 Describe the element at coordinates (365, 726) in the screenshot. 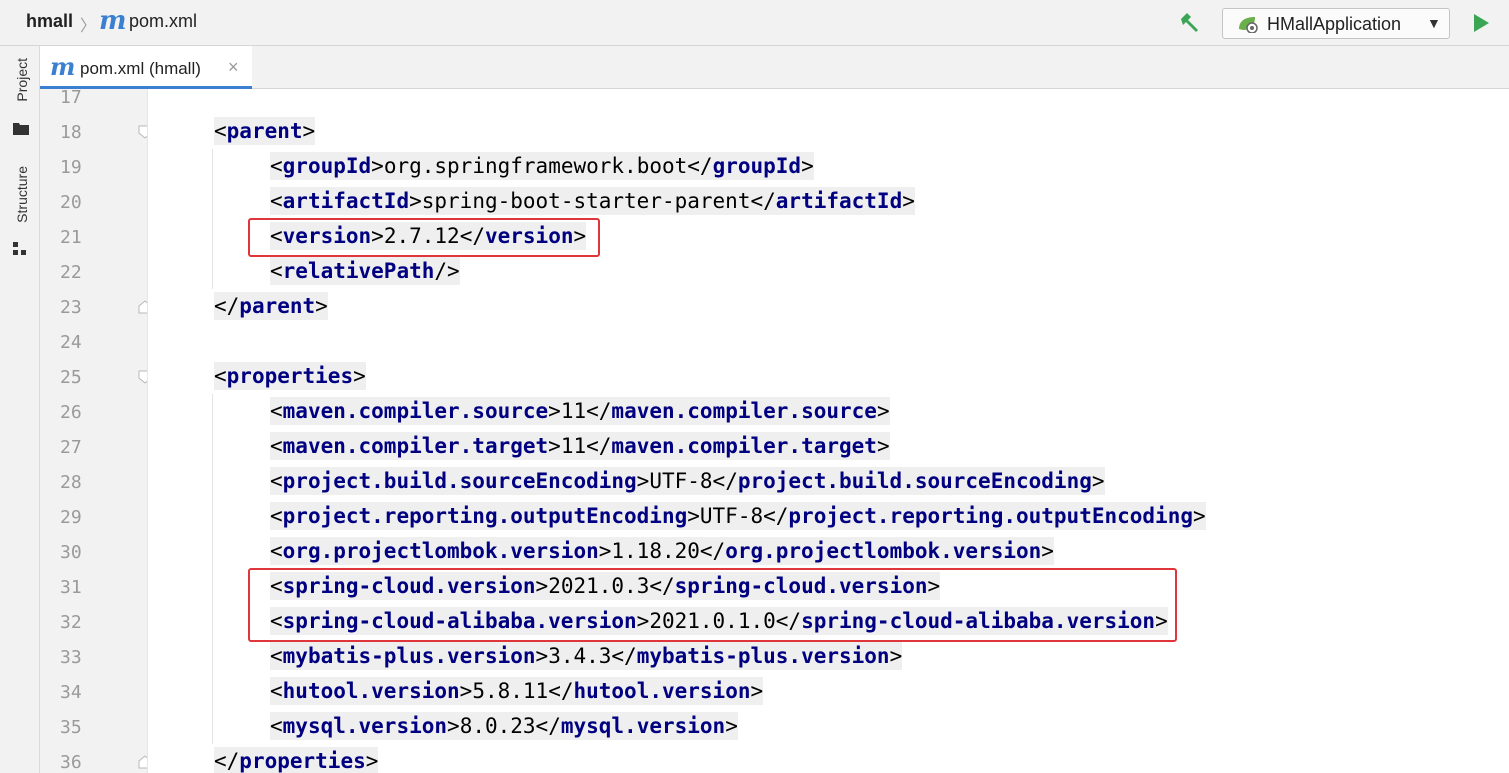

I see `xml-tag-name: mysql.version` at that location.